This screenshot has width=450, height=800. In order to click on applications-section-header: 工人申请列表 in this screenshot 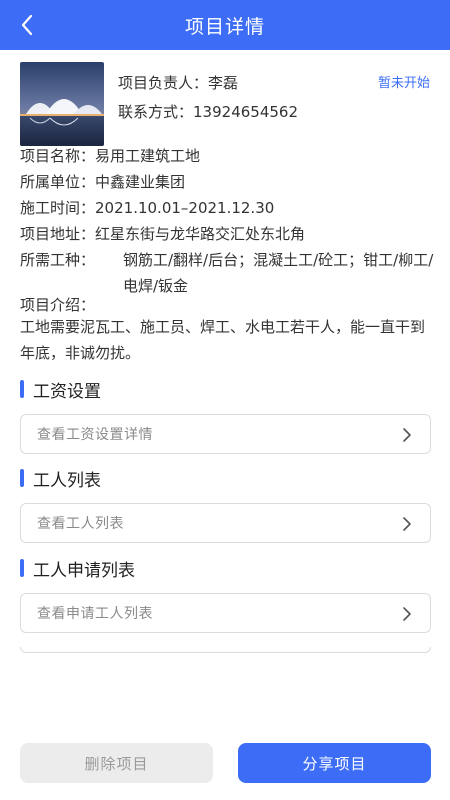, I will do `click(77, 569)`.